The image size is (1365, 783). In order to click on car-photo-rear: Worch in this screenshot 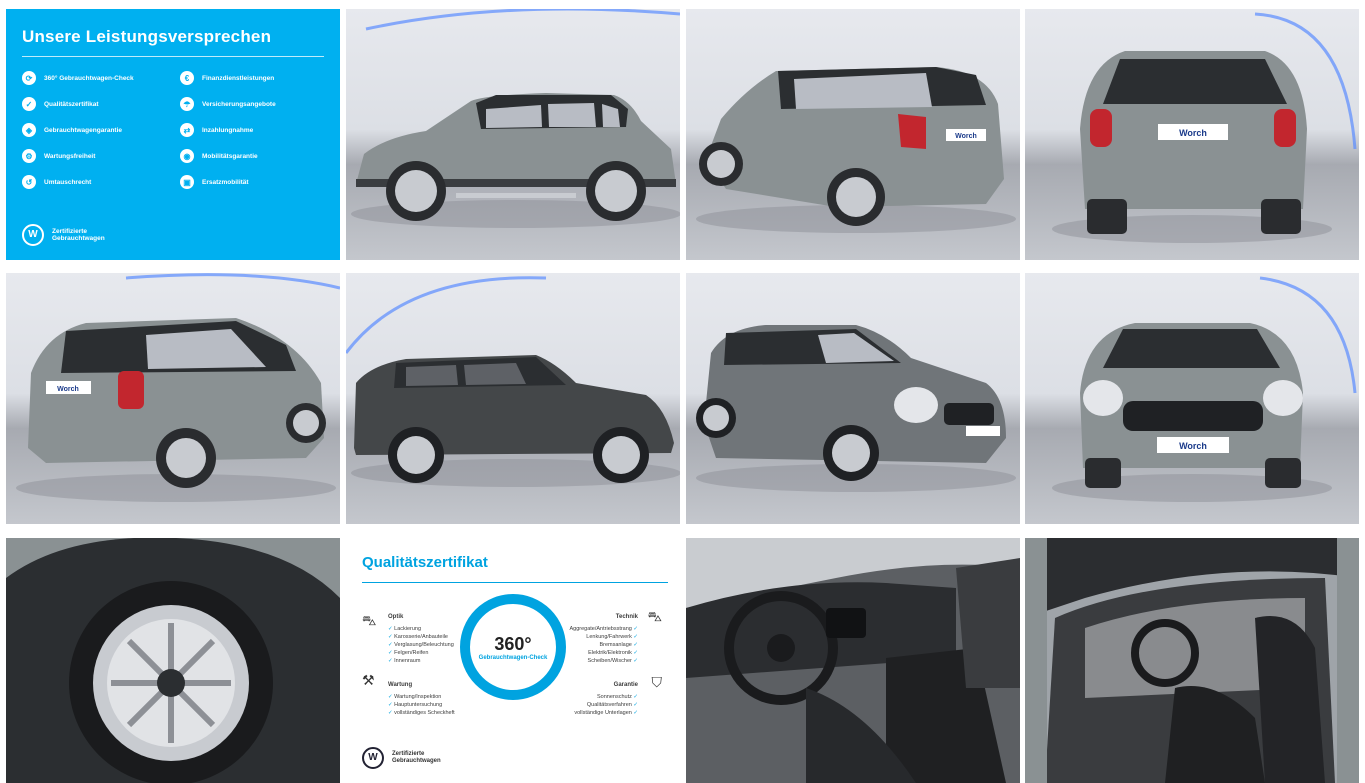, I will do `click(1192, 134)`.